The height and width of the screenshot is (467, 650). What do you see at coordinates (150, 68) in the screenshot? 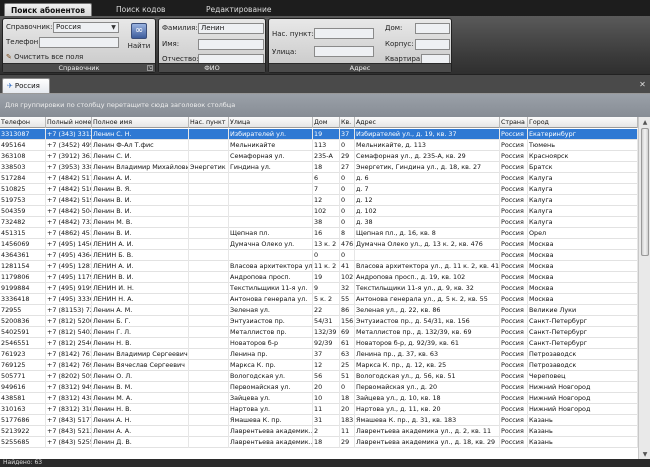
I see `dialog-launcher-icon: ↘` at bounding box center [150, 68].